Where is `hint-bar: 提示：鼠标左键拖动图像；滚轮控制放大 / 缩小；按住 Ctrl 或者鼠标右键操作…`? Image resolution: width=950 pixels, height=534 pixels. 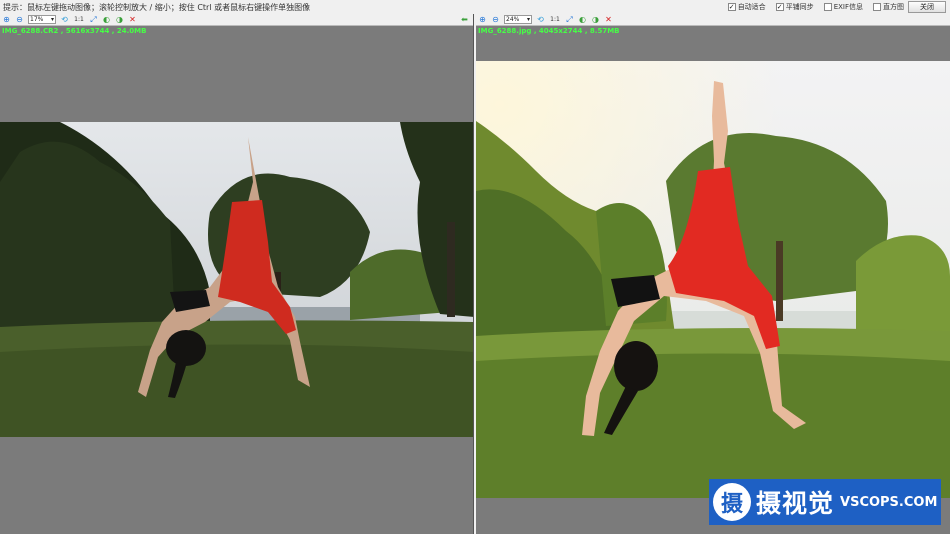 hint-bar: 提示：鼠标左键拖动图像；滚轮控制放大 / 缩小；按住 Ctrl 或者鼠标右键操作… is located at coordinates (475, 7).